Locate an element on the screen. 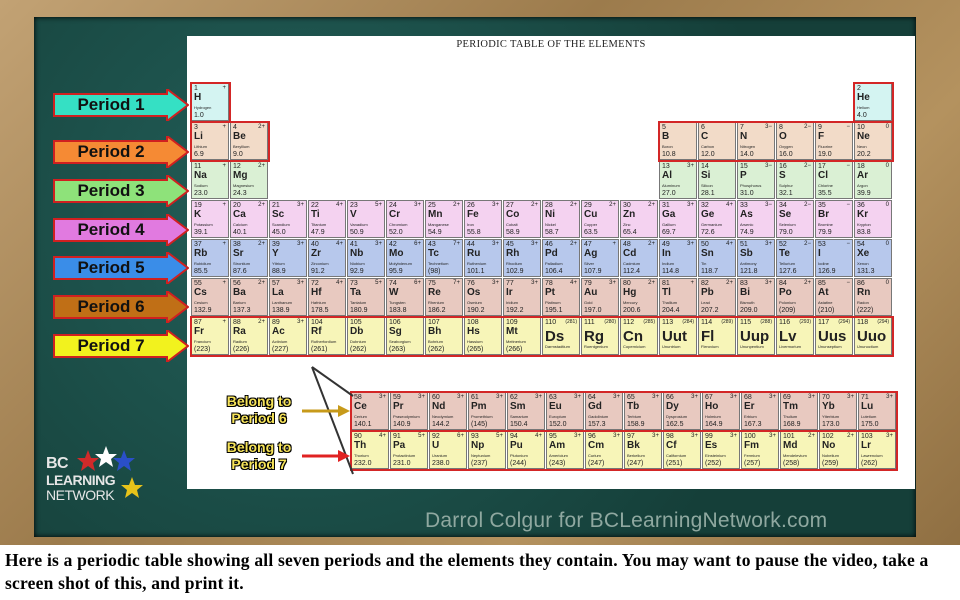 The width and height of the screenshot is (960, 600). element-symbol: Au is located at coordinates (591, 292).